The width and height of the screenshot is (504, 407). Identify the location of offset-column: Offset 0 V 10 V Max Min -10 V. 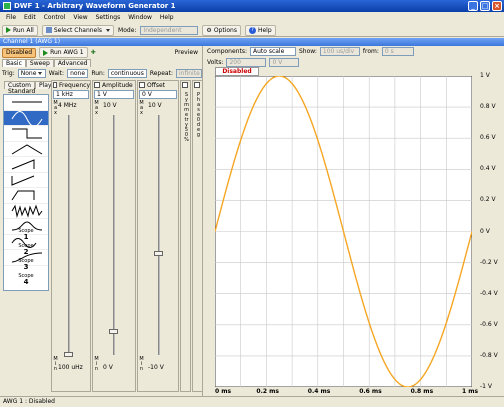
(158, 236).